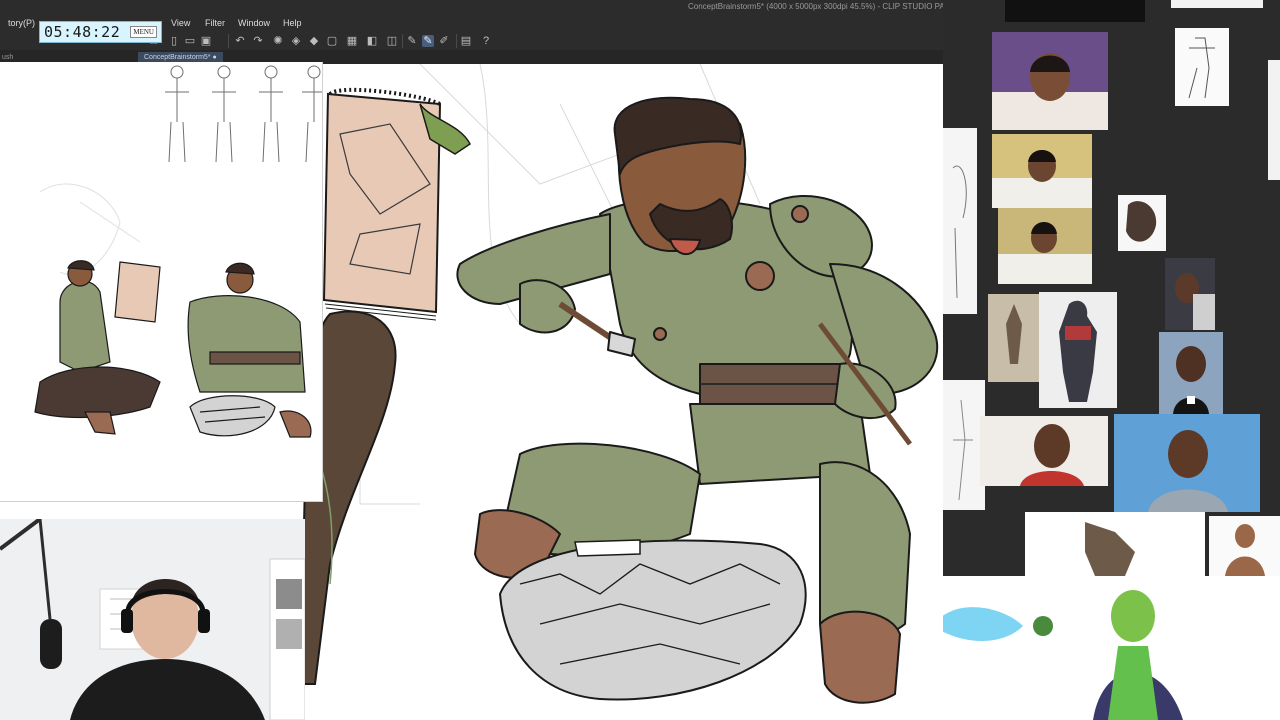 Image resolution: width=1280 pixels, height=720 pixels. What do you see at coordinates (1274, 120) in the screenshot?
I see `reference-image-edge` at bounding box center [1274, 120].